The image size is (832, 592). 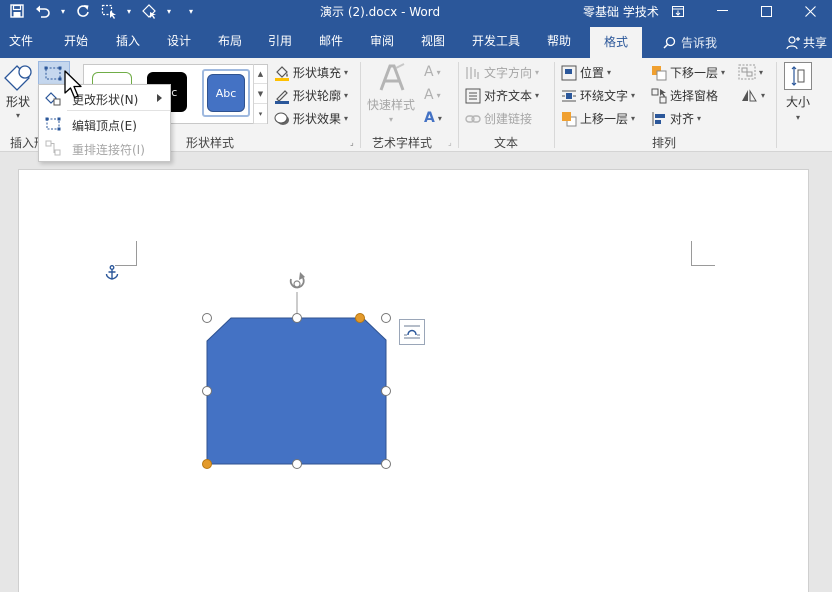 I want to click on menu-item-edit-points: 编辑顶点(E), so click(x=104, y=124).